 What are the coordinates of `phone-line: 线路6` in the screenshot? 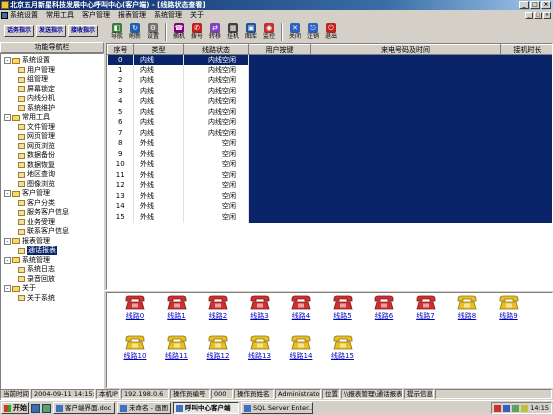 It's located at (384, 312).